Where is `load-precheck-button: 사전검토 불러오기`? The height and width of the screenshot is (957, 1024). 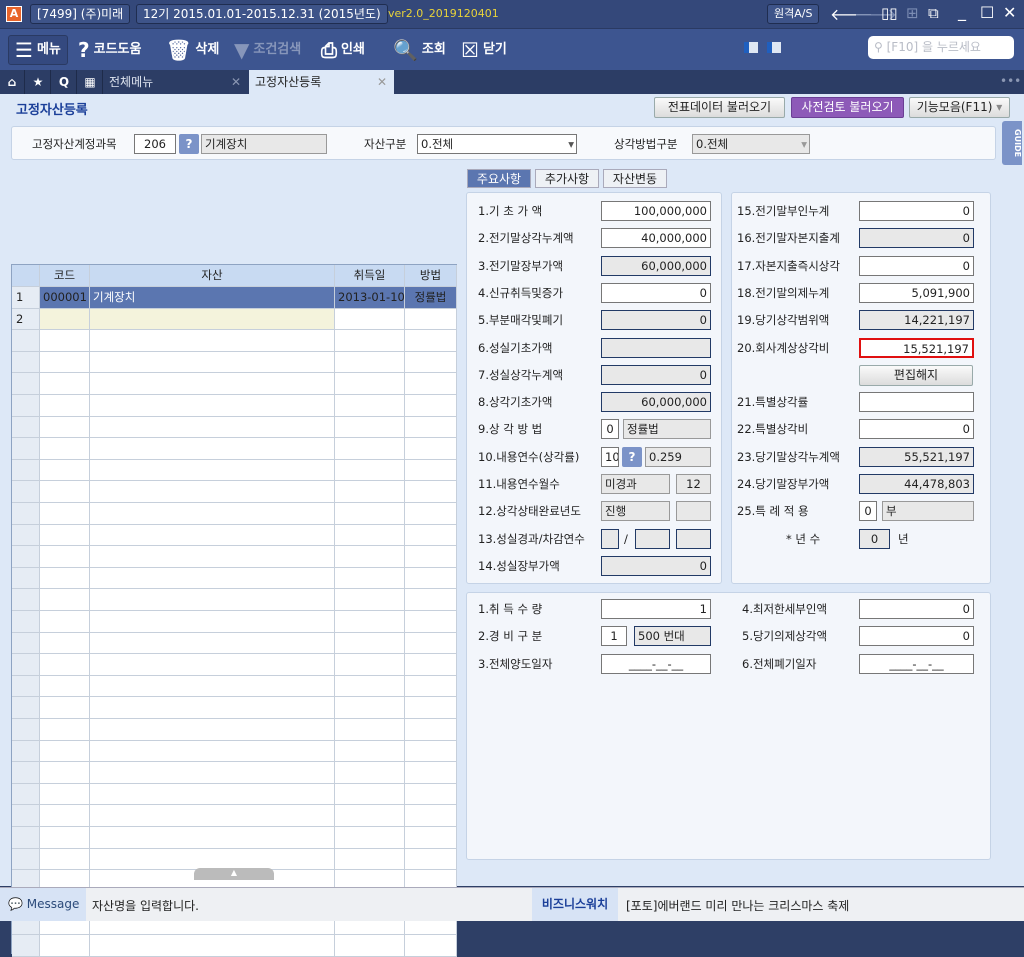
load-precheck-button: 사전검토 불러오기 is located at coordinates (847, 107).